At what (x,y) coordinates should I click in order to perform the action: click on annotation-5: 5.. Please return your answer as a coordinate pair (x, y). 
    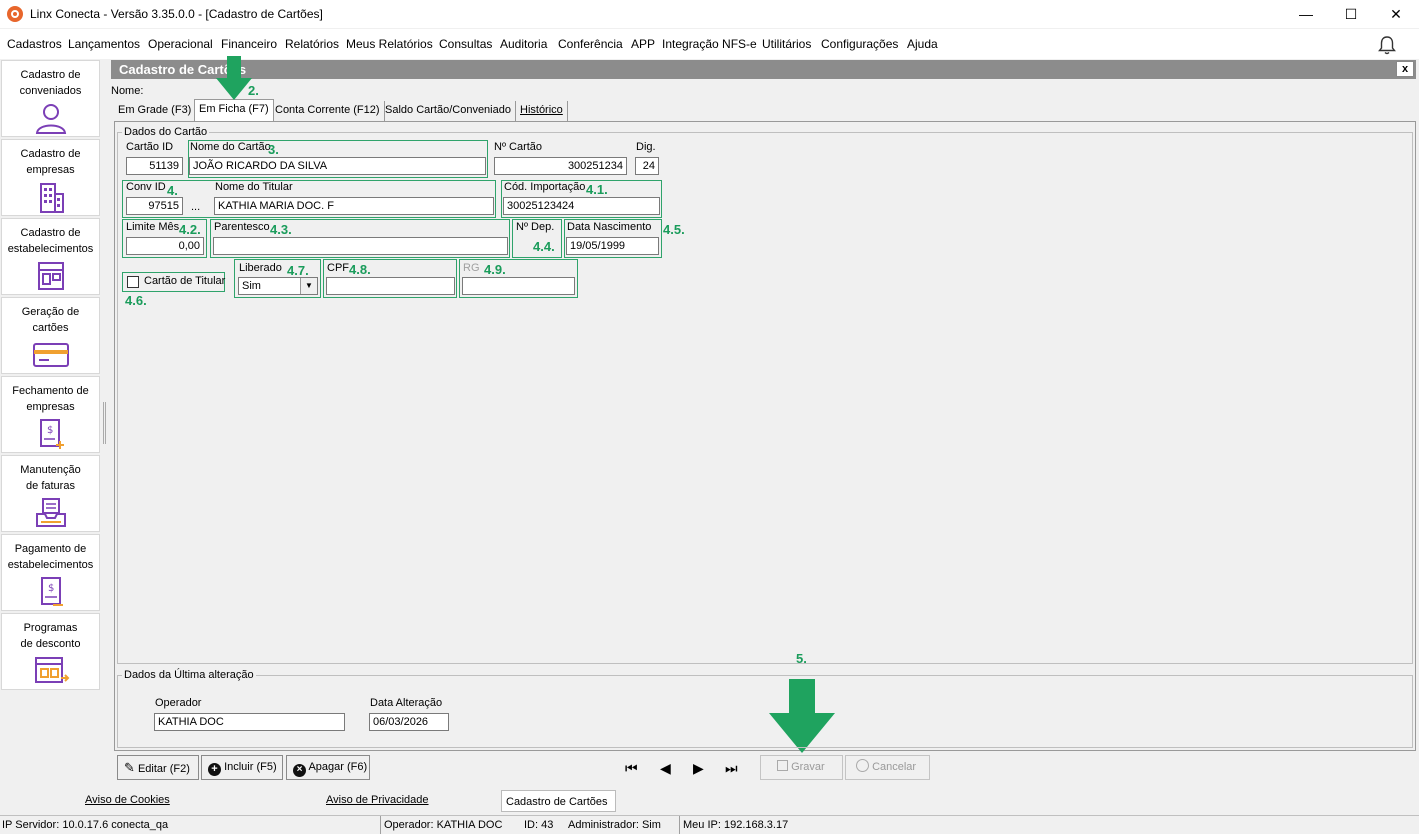
    Looking at the image, I should click on (801, 658).